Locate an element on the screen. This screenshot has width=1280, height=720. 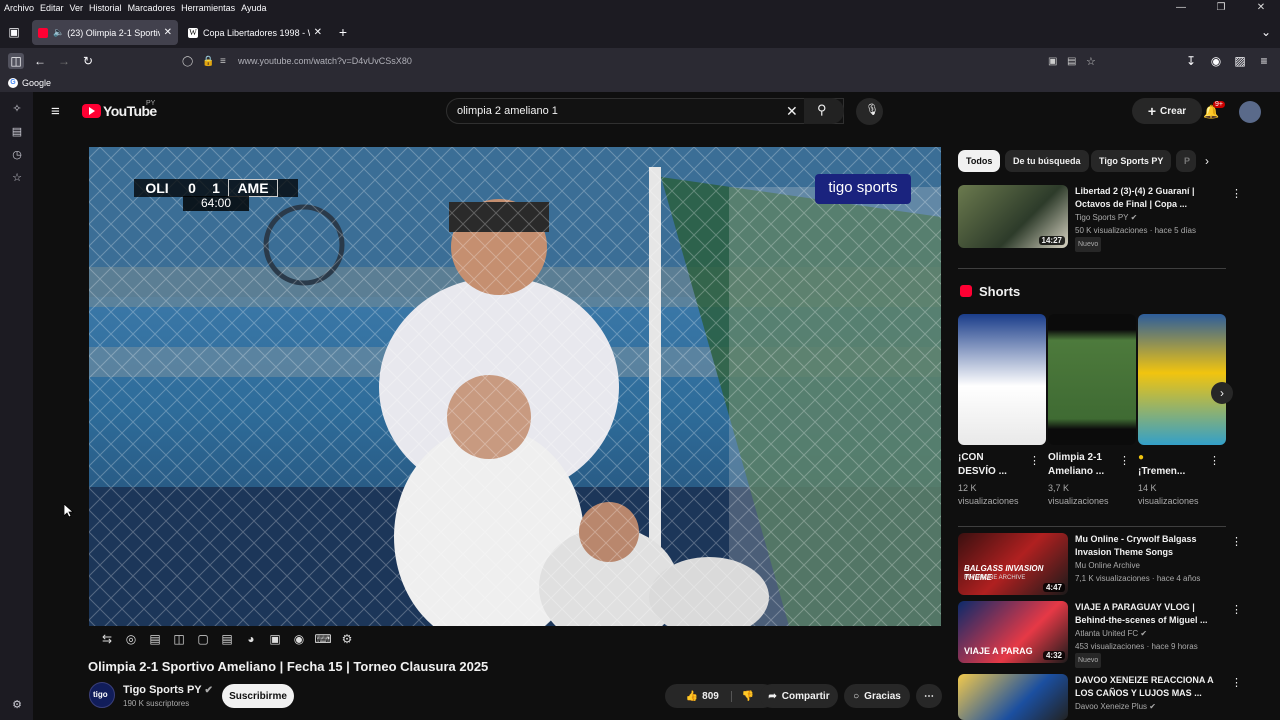
bookmarks-icon: ☆ is located at coordinates (17, 178).